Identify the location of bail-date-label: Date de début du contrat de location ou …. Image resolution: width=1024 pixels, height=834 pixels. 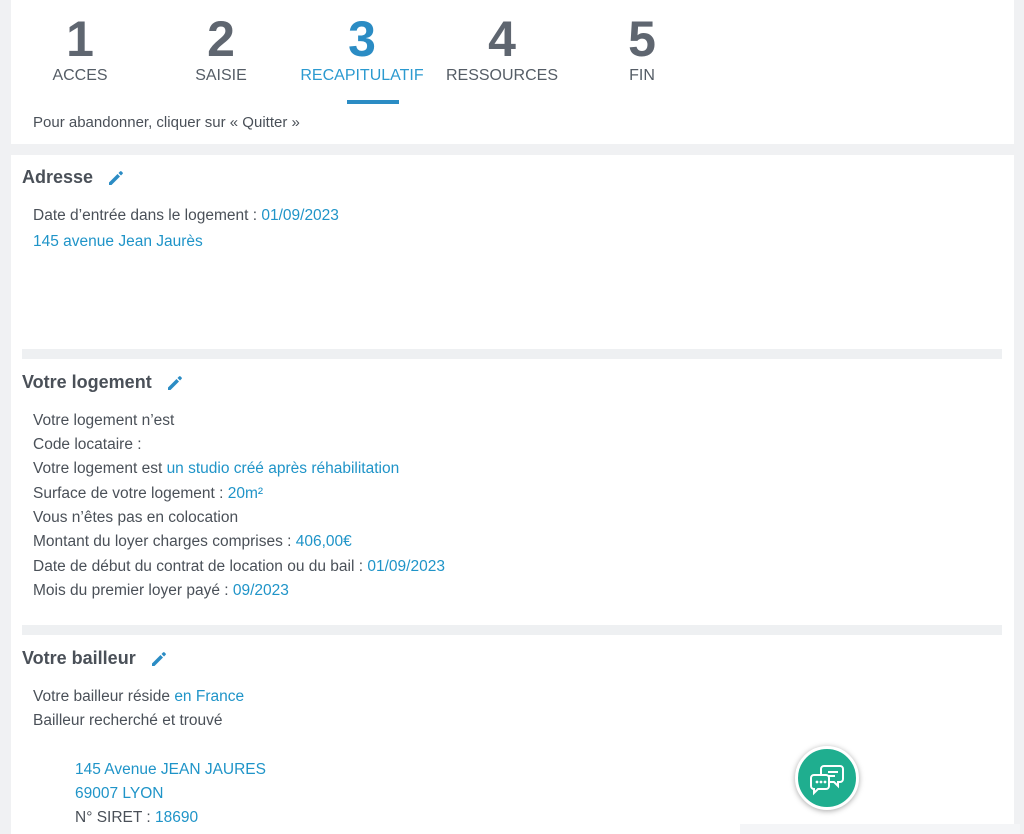
(200, 566).